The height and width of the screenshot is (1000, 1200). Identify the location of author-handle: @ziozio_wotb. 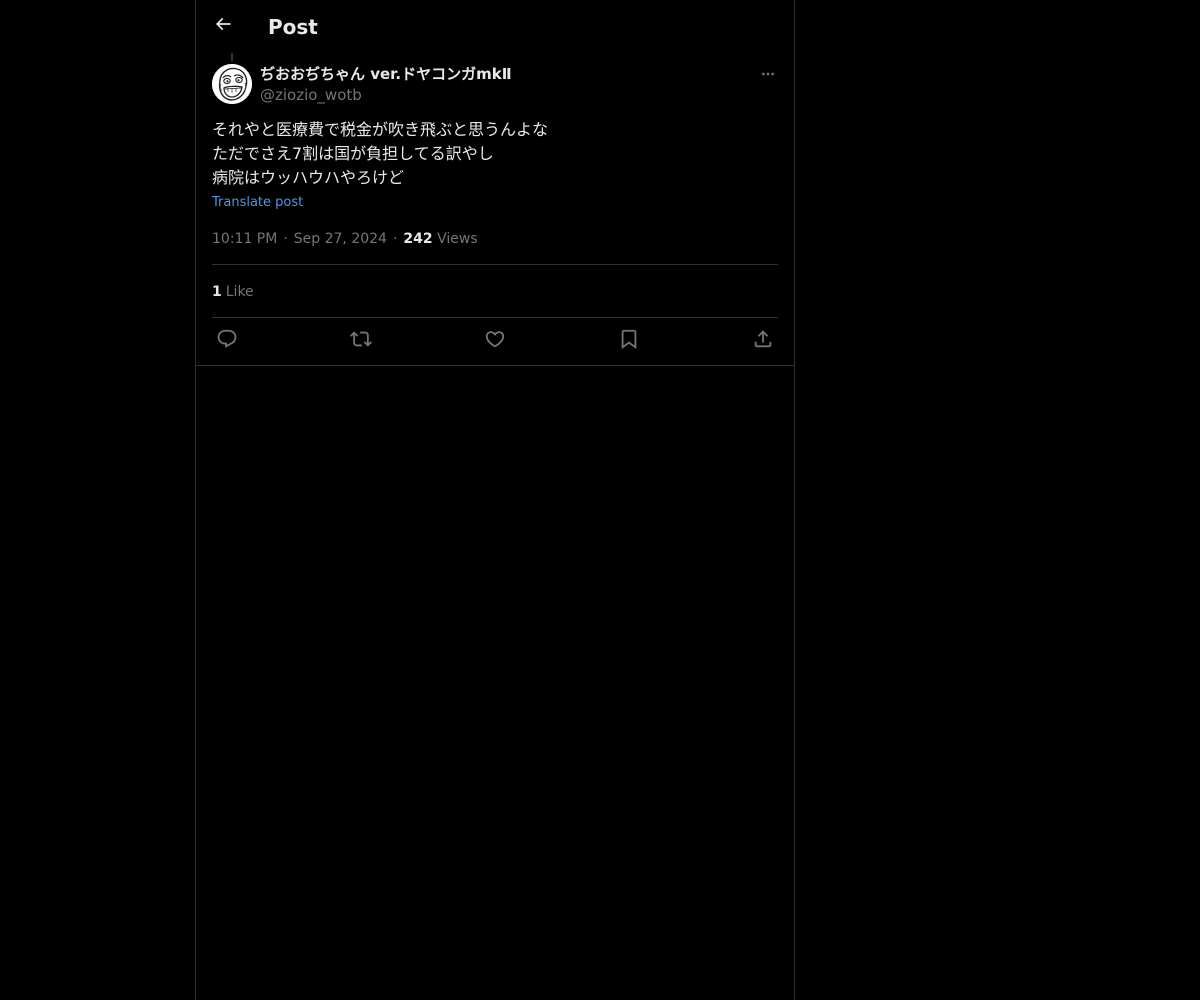
(311, 95).